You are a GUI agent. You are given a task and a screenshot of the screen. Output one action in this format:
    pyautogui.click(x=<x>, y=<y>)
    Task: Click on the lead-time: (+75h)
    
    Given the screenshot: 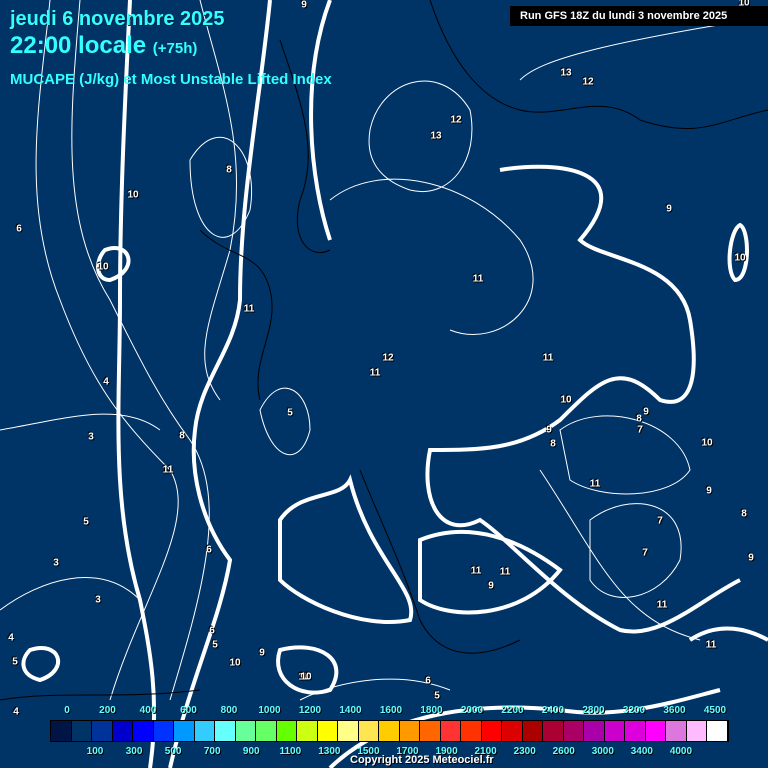 What is the action you would take?
    pyautogui.click(x=175, y=48)
    